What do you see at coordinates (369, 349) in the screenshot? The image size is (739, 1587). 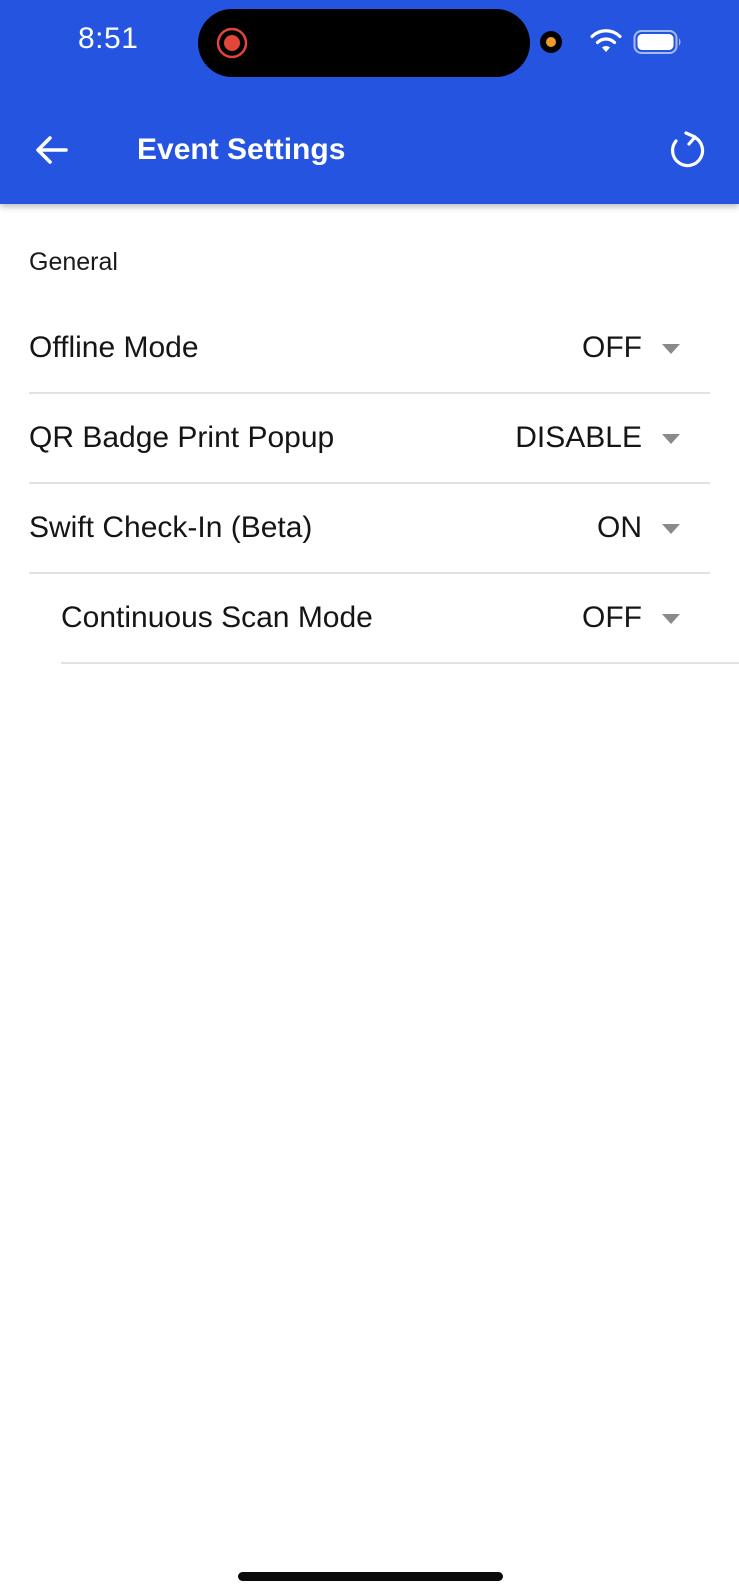 I see `setting-row-offline-mode: Offline Mode OFF` at bounding box center [369, 349].